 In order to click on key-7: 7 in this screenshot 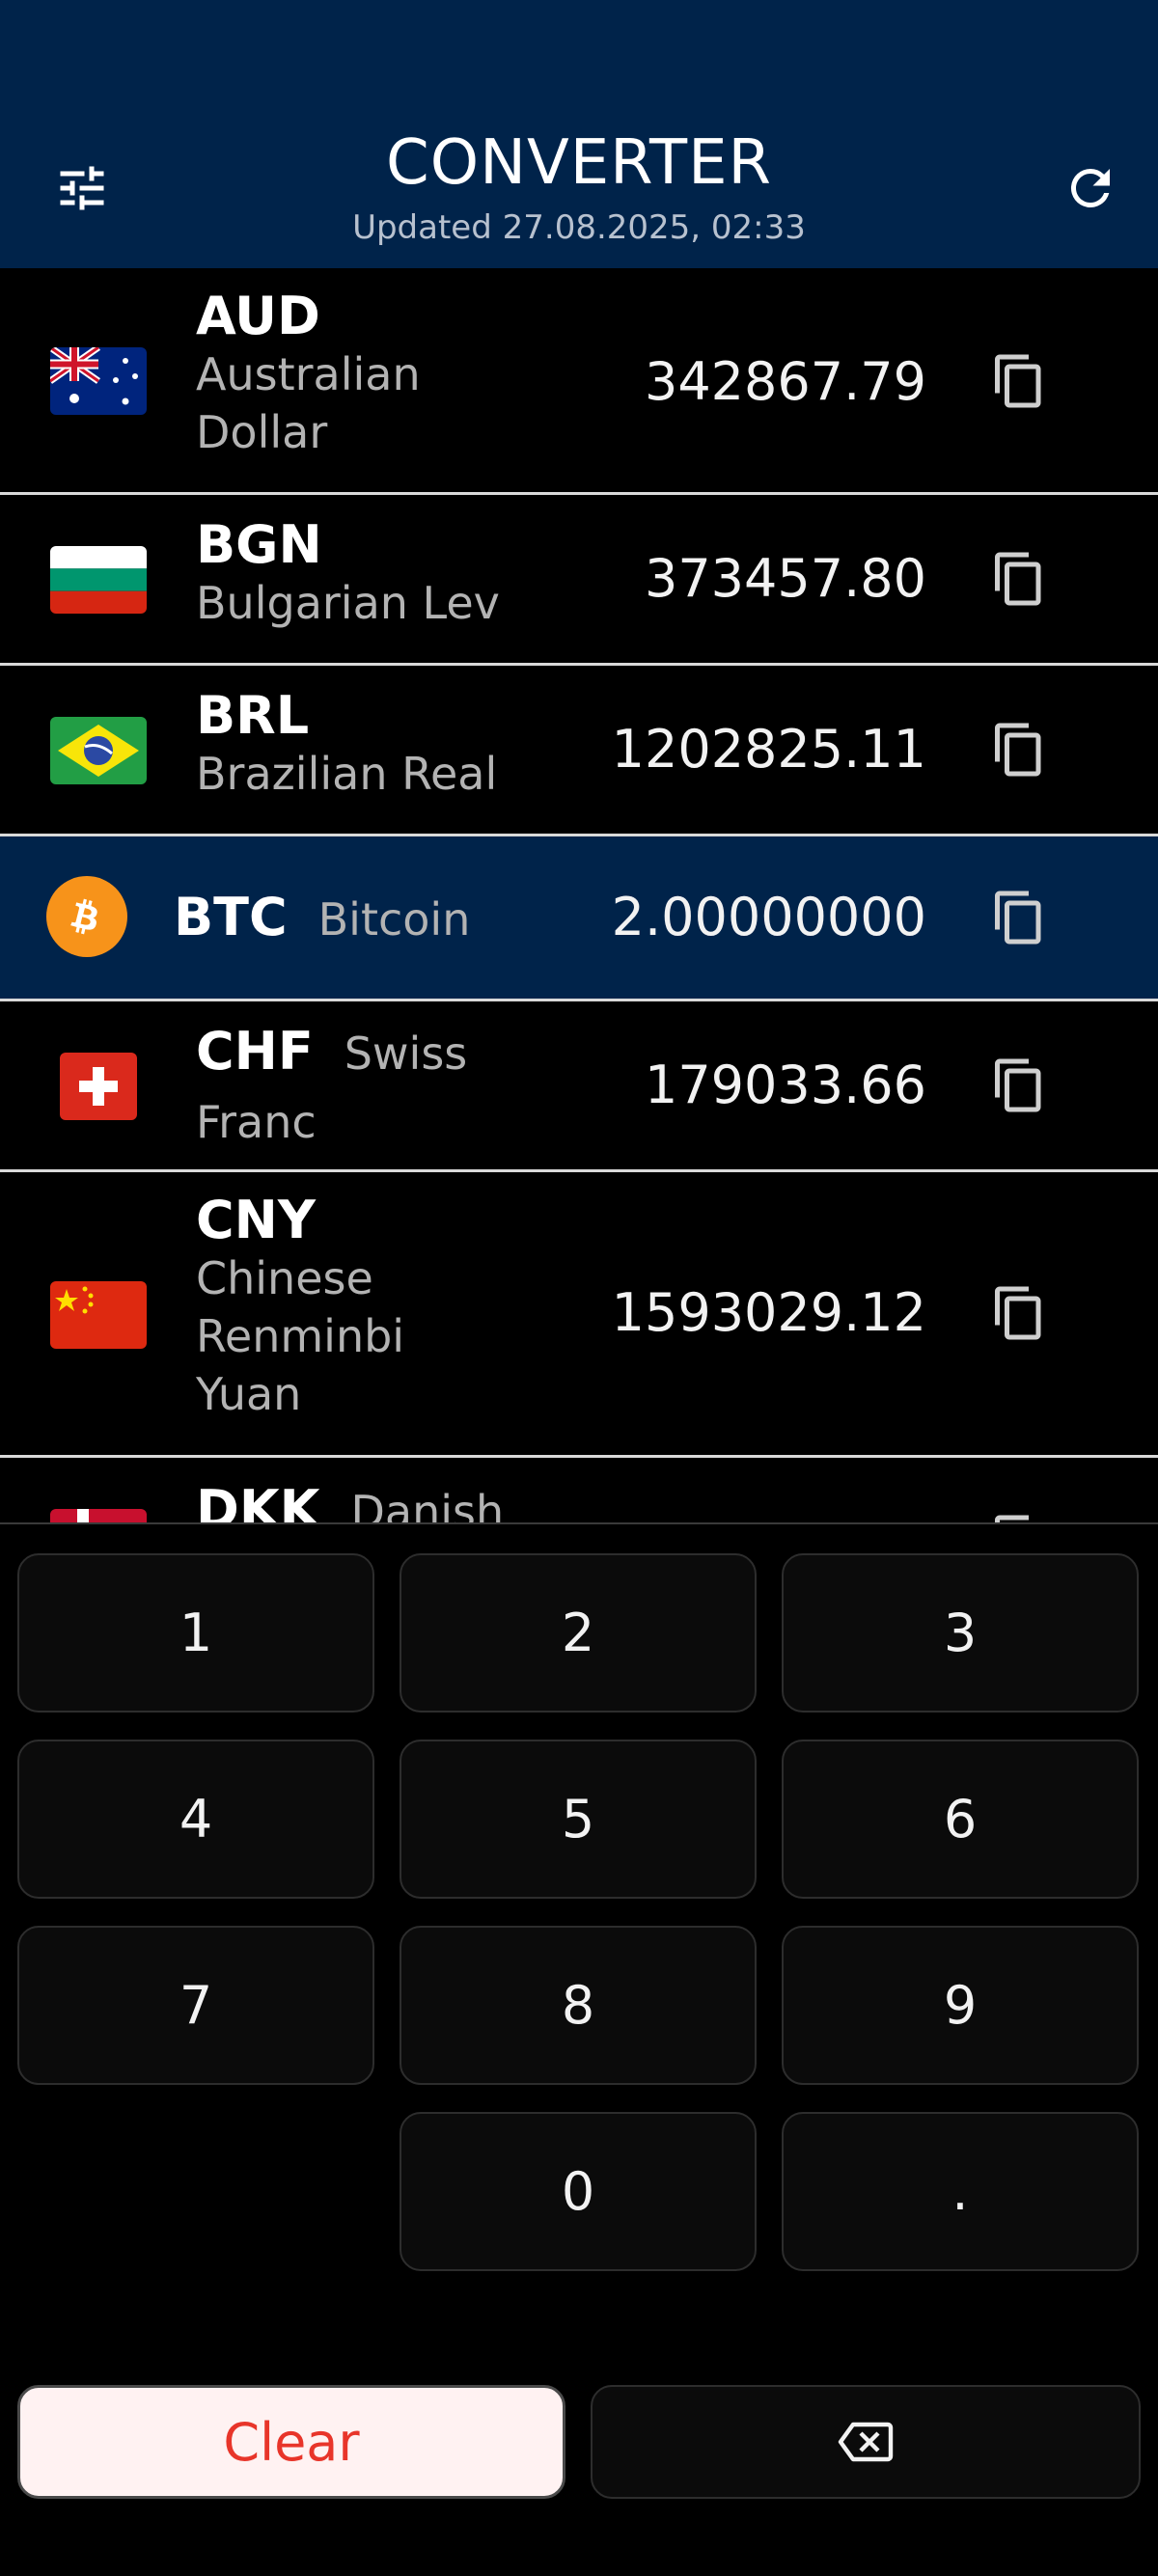, I will do `click(195, 2006)`.